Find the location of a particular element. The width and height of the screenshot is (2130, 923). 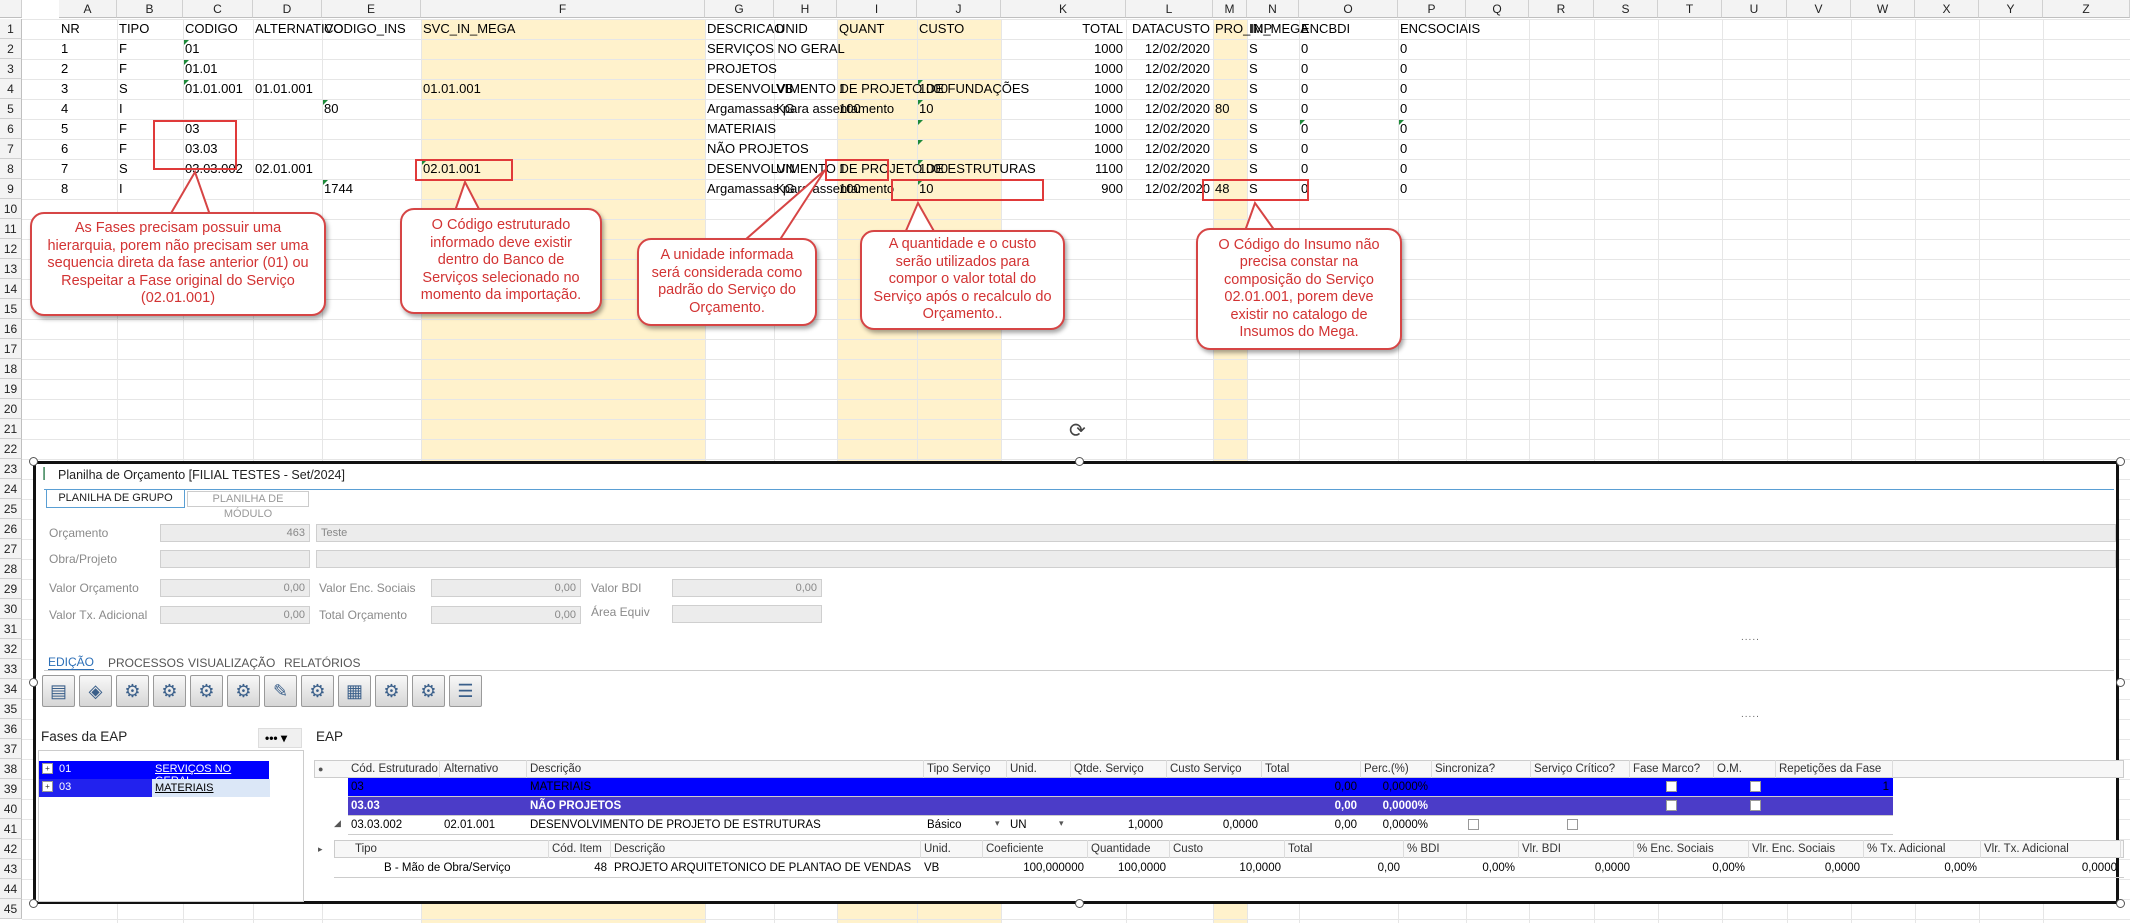

row-header: 45 is located at coordinates (11, 909).